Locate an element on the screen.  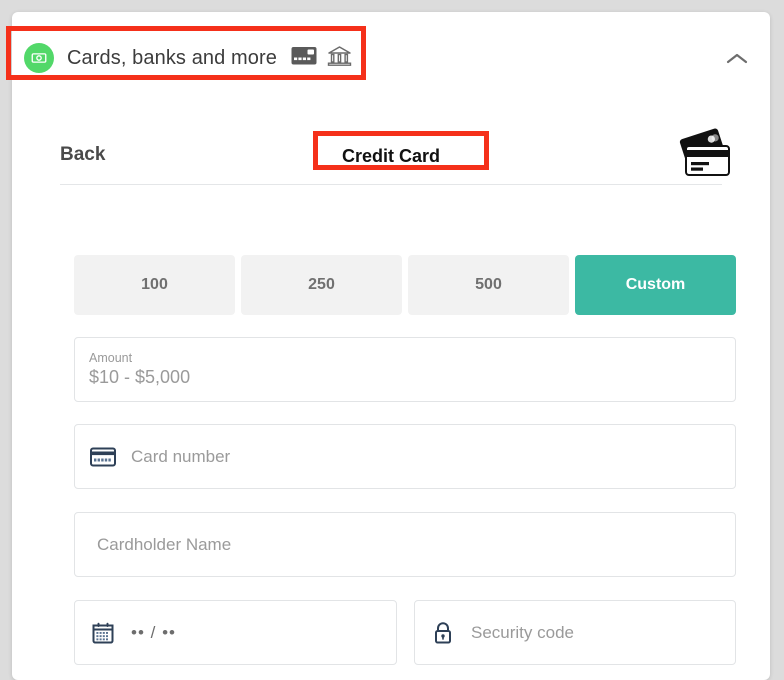
amount-input: Amount $10 - $5,000 is located at coordinates (405, 369).